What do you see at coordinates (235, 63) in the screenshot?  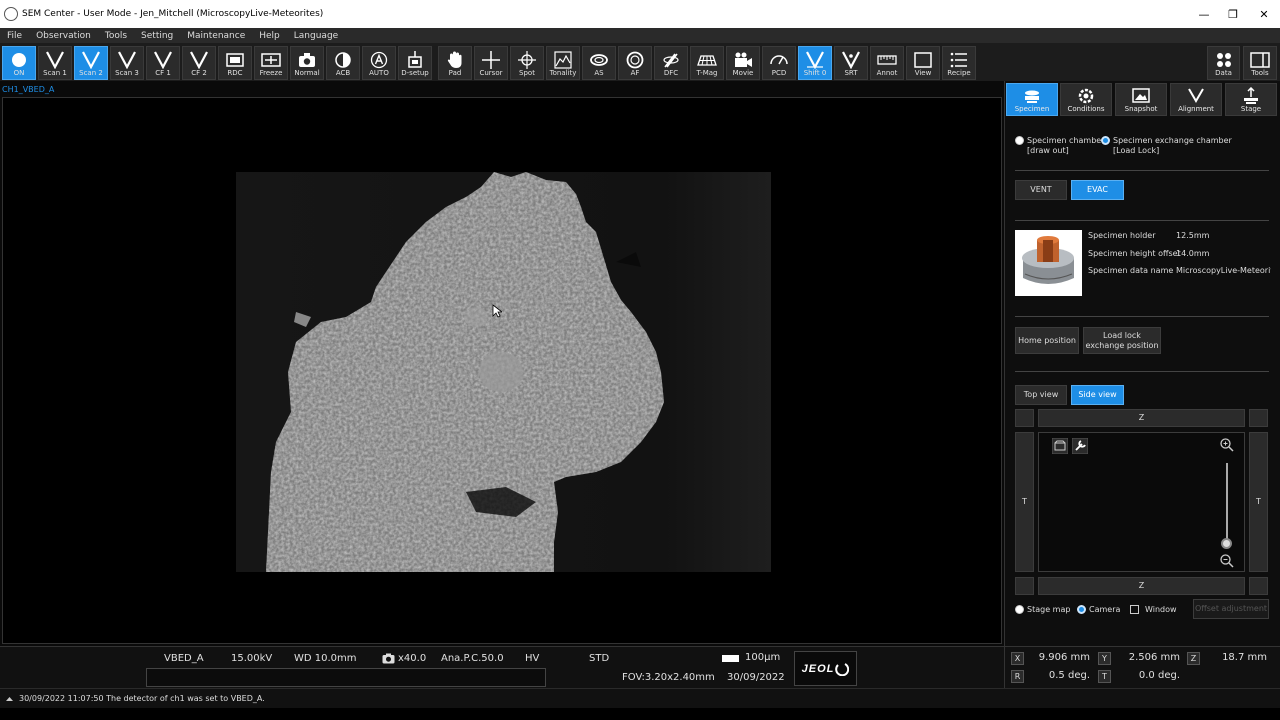 I see `toolbar-button-rdc: RDC` at bounding box center [235, 63].